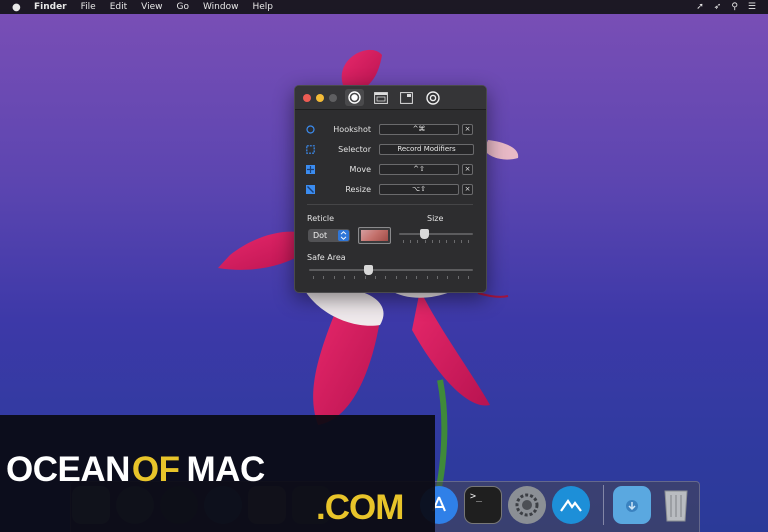 The image size is (768, 532). I want to click on watermark-com: .COM, so click(360, 507).